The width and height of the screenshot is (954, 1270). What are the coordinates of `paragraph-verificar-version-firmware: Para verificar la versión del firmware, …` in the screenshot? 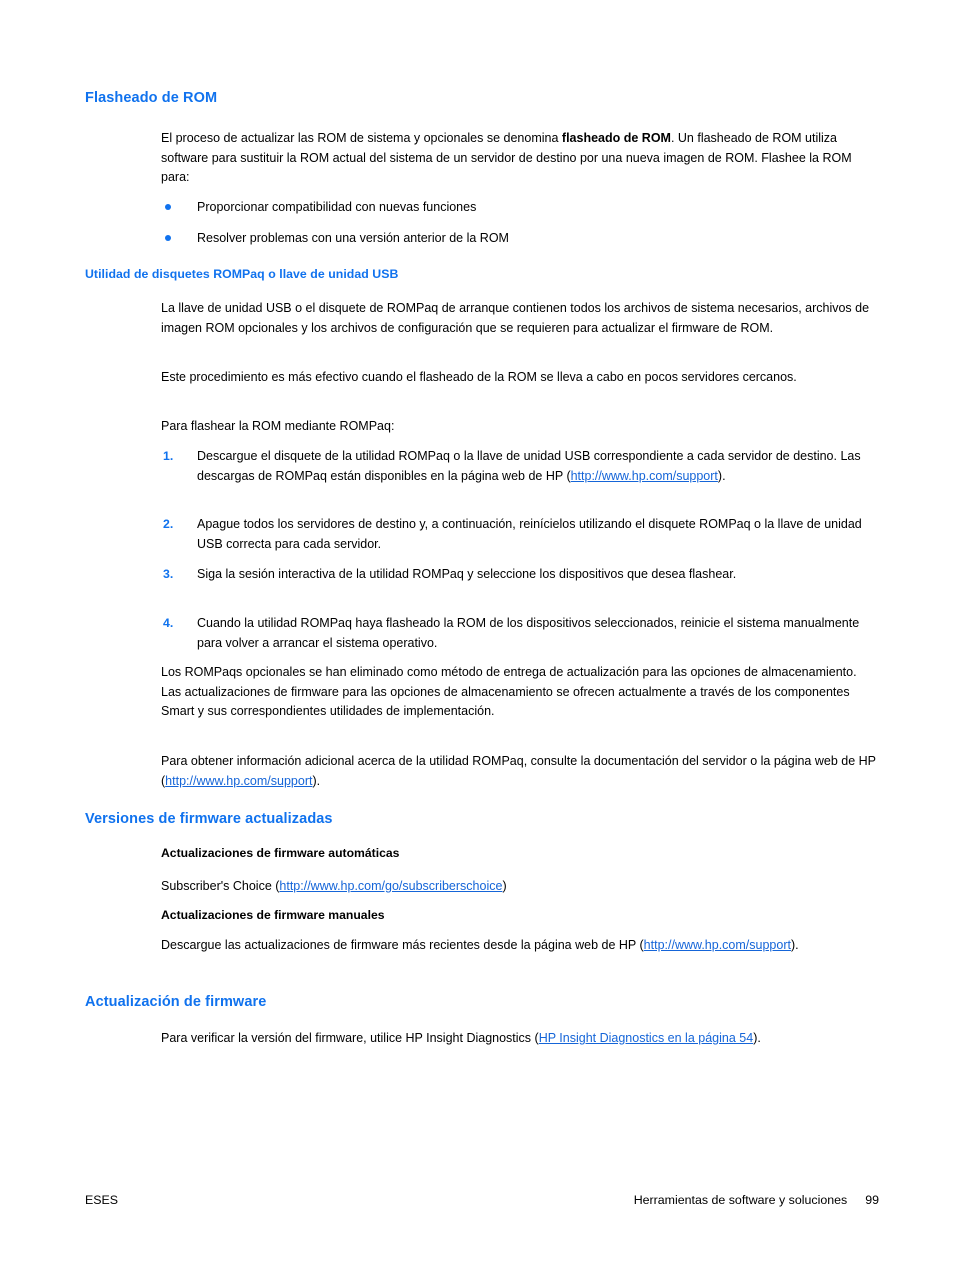 It's located at (488, 1039).